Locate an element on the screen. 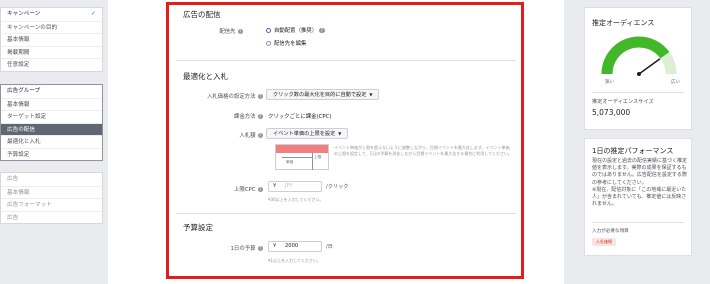 Image resolution: width=710 pixels, height=284 pixels. daily-budget-value: 2000 is located at coordinates (292, 246).